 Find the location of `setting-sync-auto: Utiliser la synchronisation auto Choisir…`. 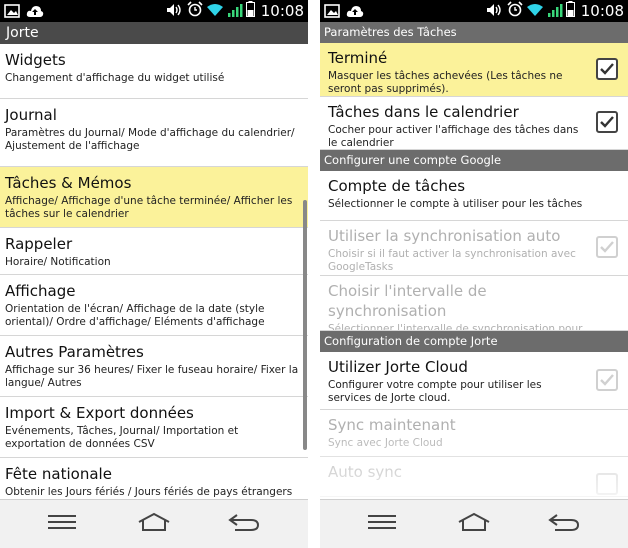

setting-sync-auto: Utiliser la synchronisation auto Choisir… is located at coordinates (474, 248).